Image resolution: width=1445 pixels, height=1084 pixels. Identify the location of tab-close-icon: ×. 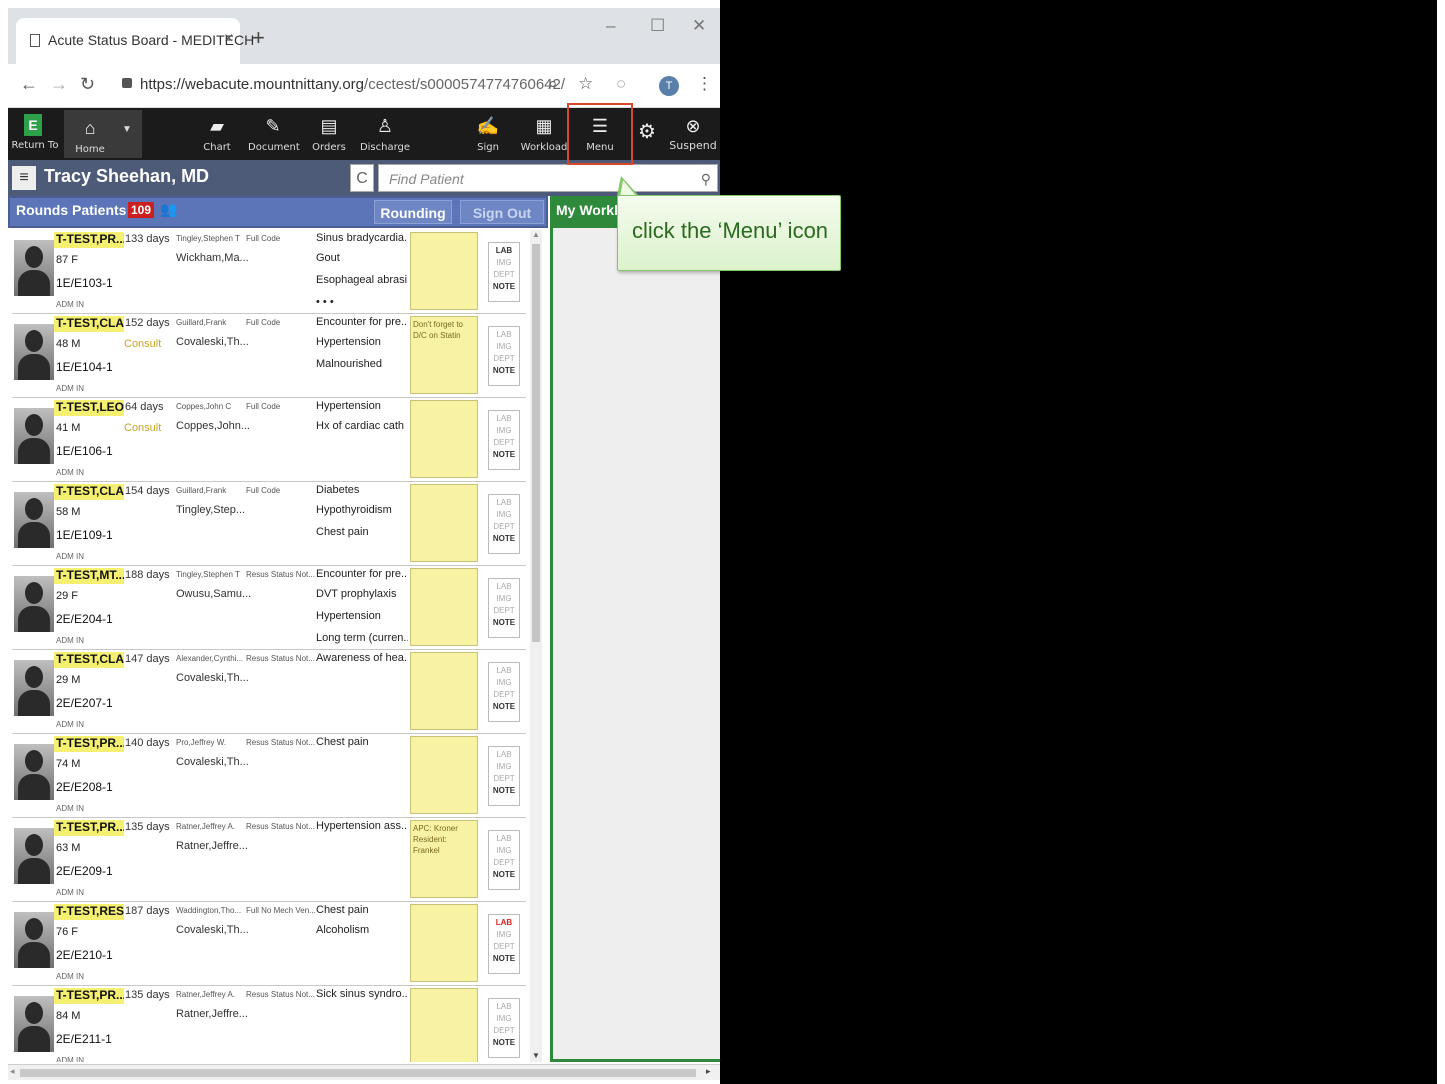
(228, 39).